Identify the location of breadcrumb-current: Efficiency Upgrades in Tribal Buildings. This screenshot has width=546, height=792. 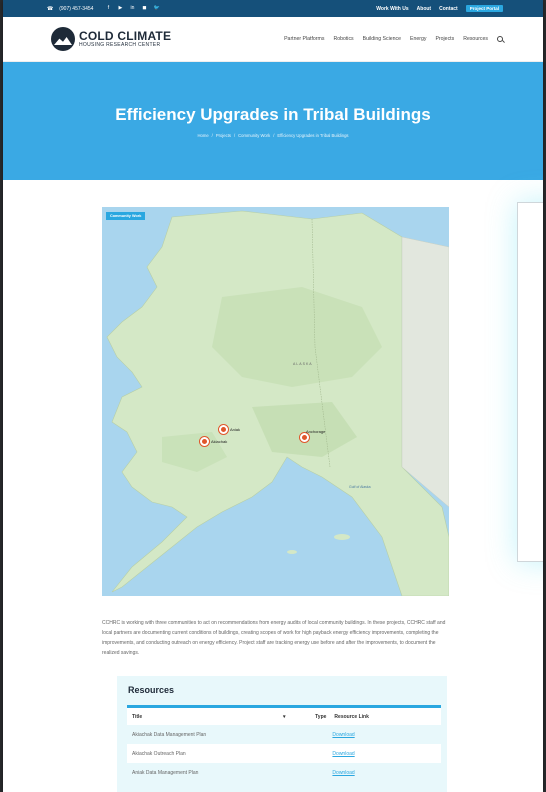
(313, 135).